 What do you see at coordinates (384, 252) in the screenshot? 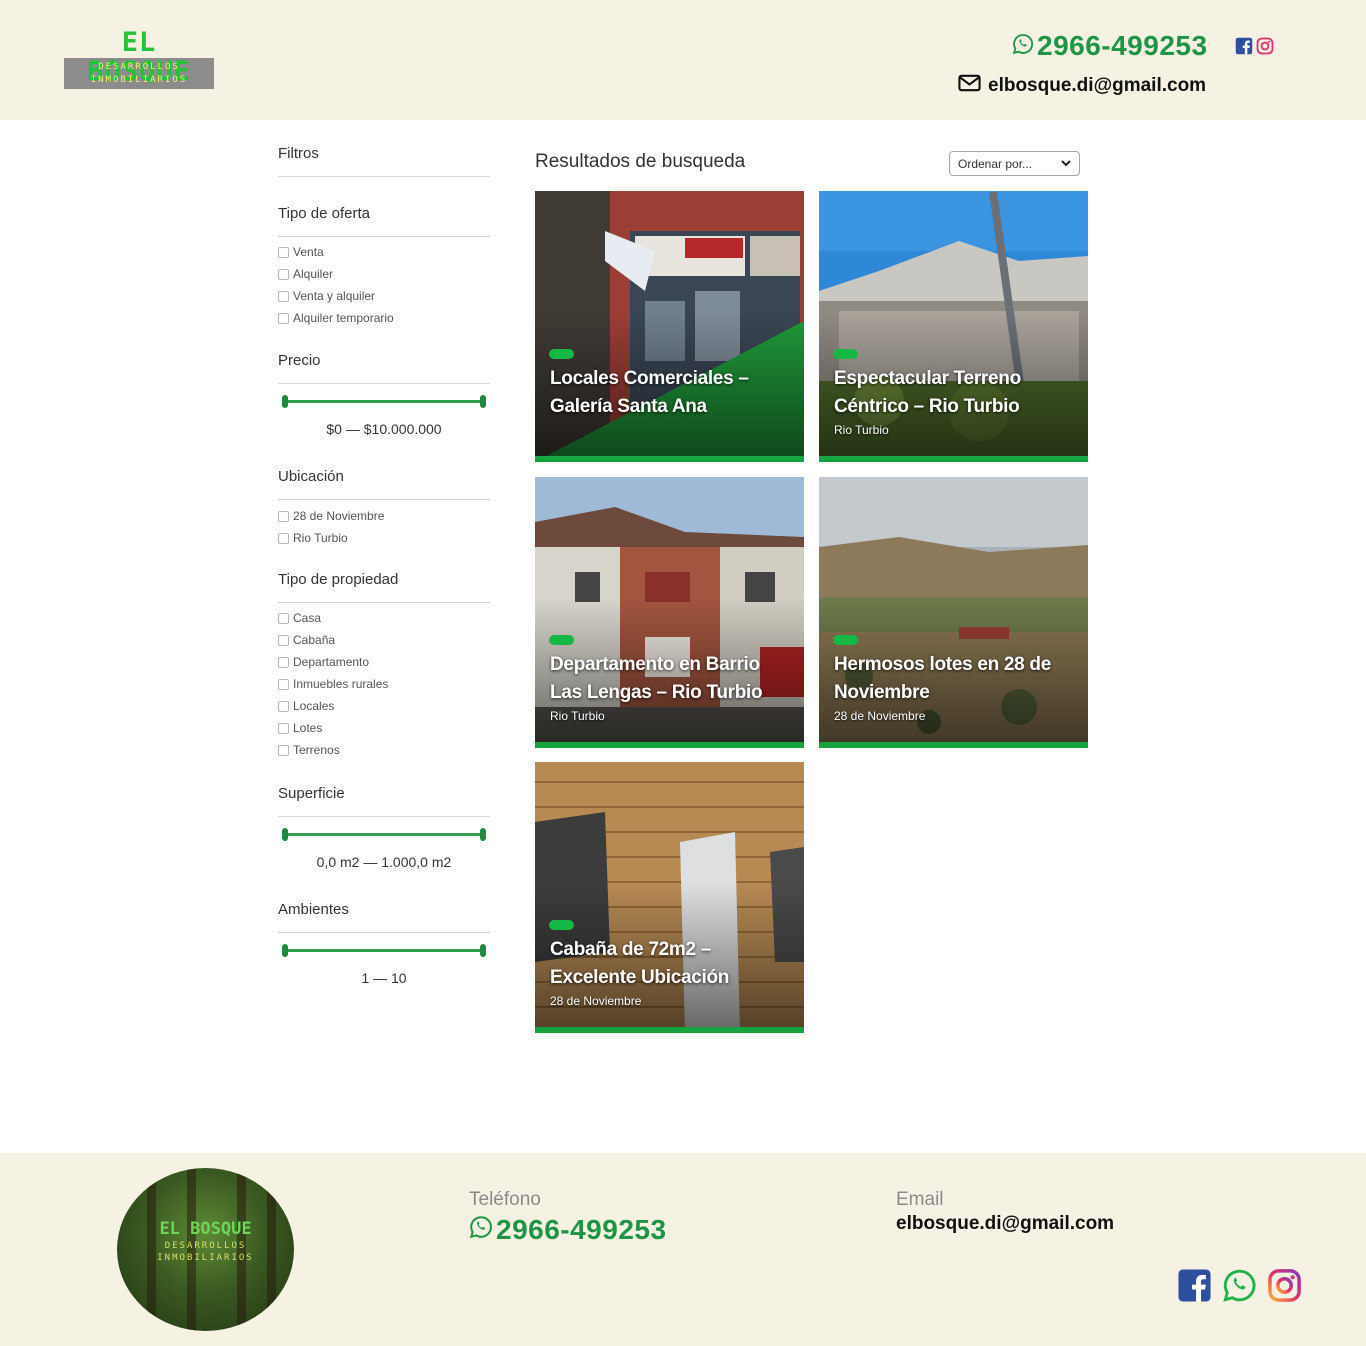
I see `offer-type-checkbox-venta: Venta` at bounding box center [384, 252].